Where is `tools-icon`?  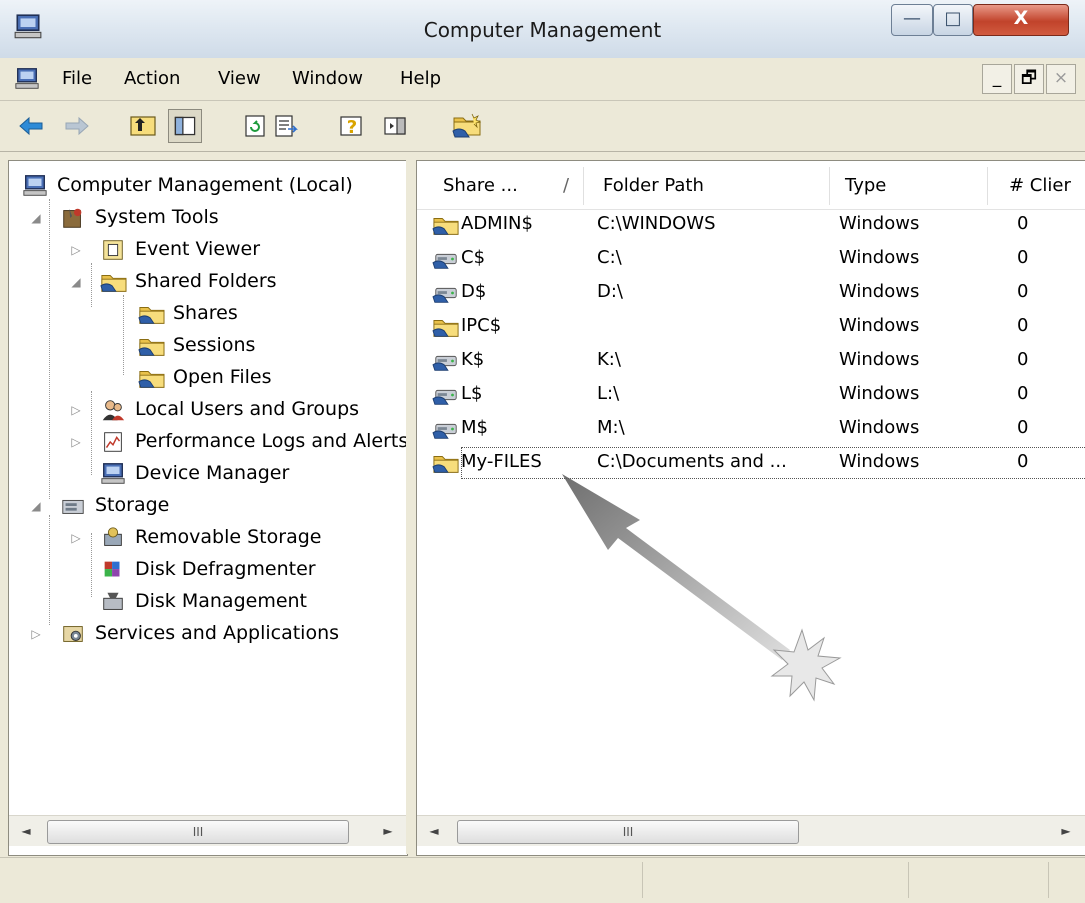 tools-icon is located at coordinates (72, 218).